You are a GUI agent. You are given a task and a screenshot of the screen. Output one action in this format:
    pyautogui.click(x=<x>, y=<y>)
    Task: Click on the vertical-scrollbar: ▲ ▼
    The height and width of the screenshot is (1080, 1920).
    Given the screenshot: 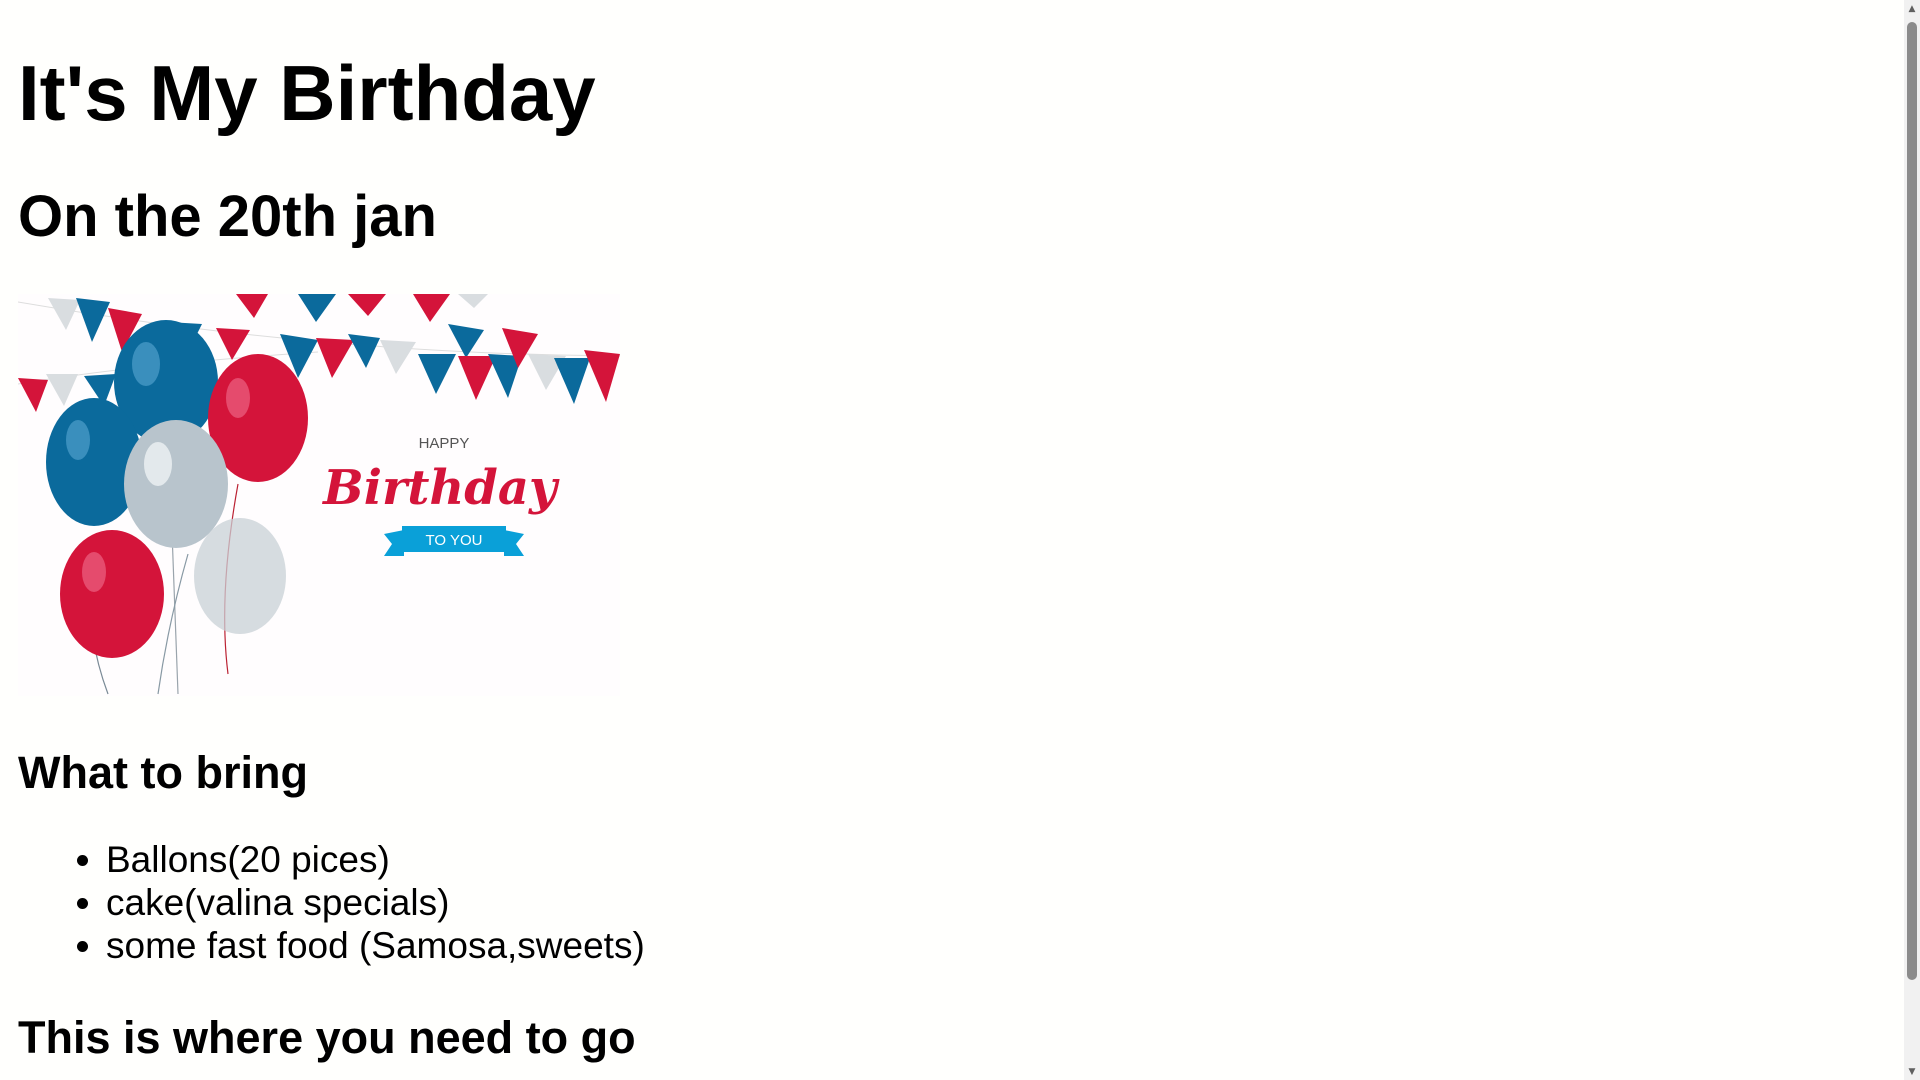 What is the action you would take?
    pyautogui.click(x=1912, y=540)
    